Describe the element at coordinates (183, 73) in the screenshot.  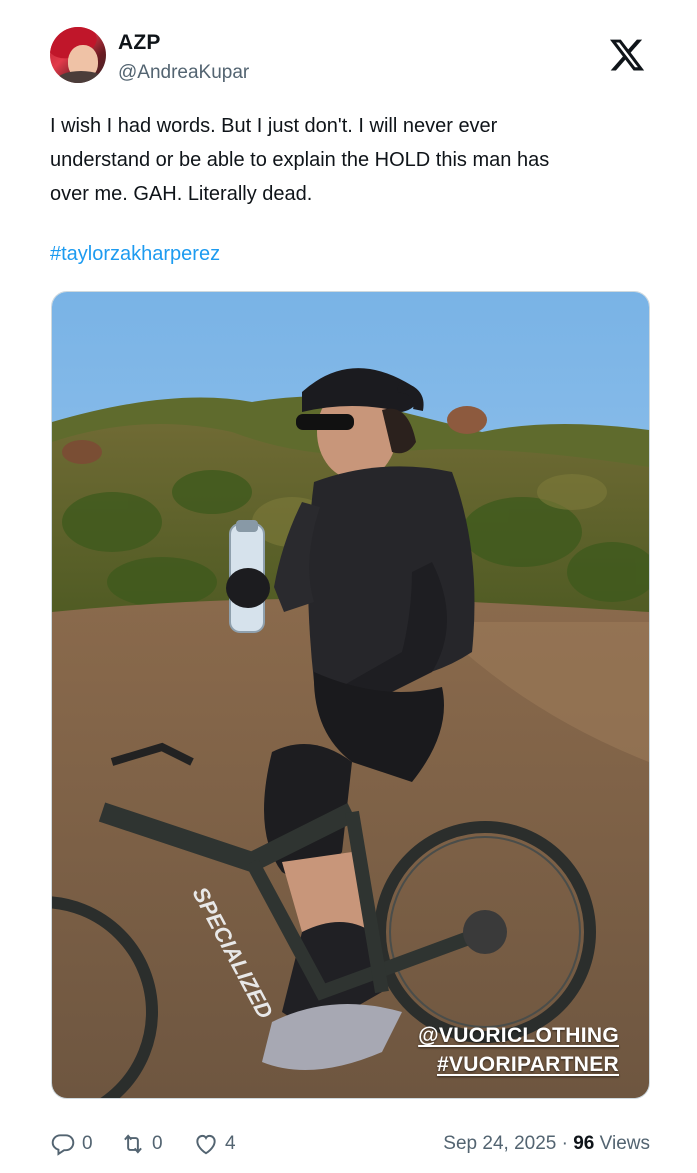
I see `author-handle: @AndreaKupar` at that location.